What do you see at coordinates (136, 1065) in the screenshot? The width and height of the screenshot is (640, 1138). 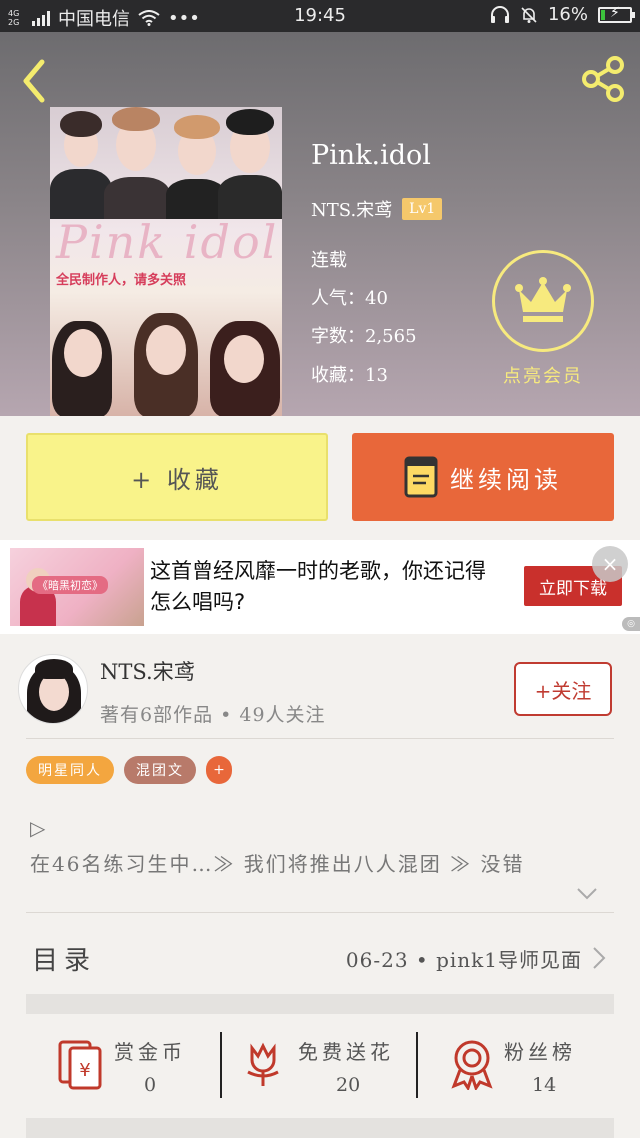 I see `reward-coins: ¥ 赏金币 0` at bounding box center [136, 1065].